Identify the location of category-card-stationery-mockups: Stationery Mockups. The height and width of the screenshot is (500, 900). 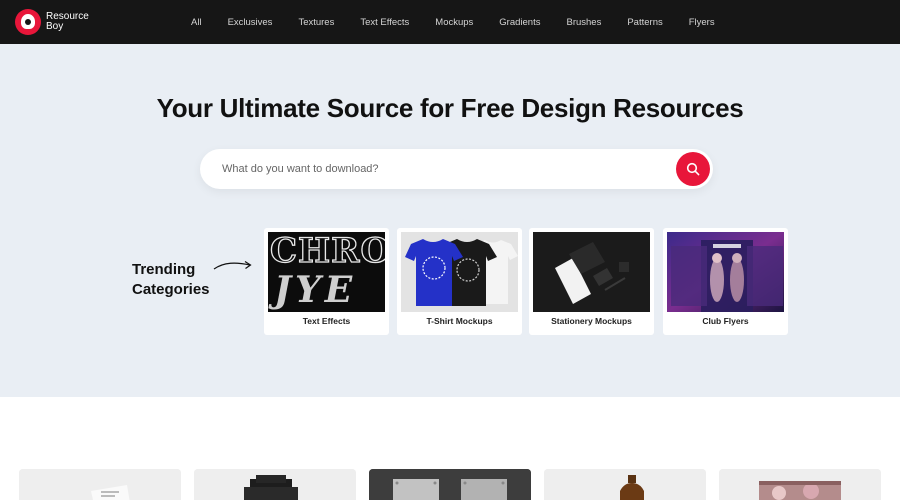
(591, 281).